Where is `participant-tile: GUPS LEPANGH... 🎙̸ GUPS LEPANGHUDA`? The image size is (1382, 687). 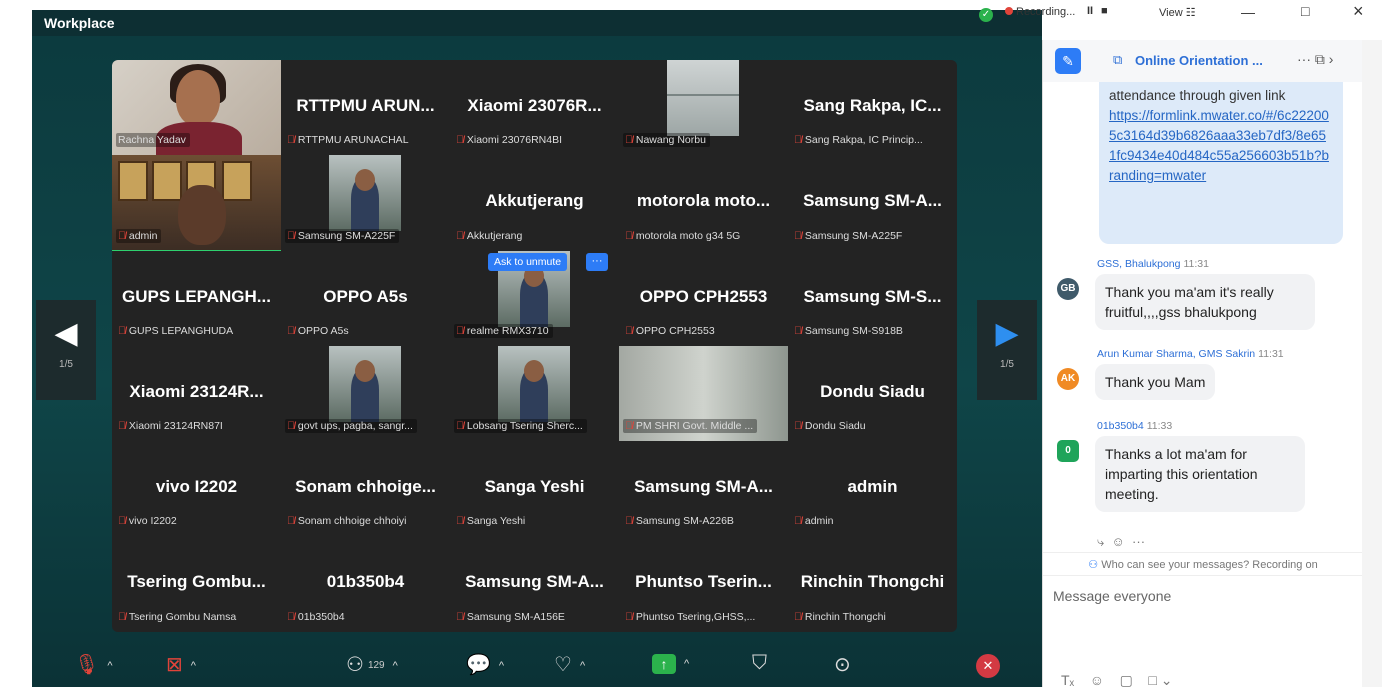
participant-tile: GUPS LEPANGH... 🎙̸ GUPS LEPANGHUDA is located at coordinates (196, 298).